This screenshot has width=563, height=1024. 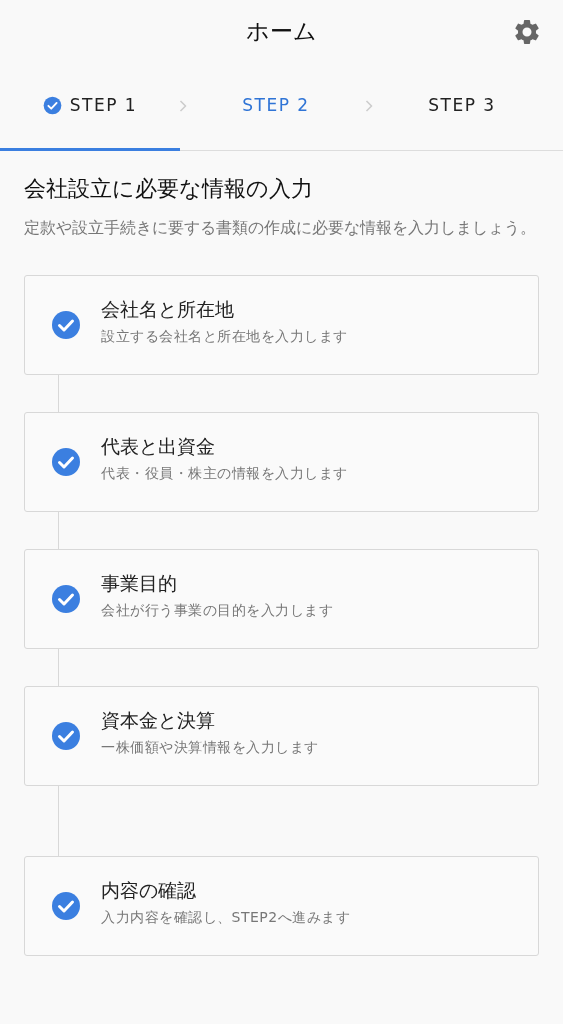 What do you see at coordinates (217, 610) in the screenshot?
I see `task-subtitle: 会社が行う事業の目的を入力します` at bounding box center [217, 610].